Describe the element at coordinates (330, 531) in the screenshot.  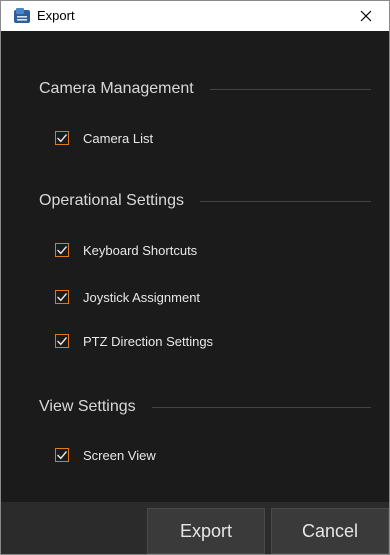
I see `cancel-button: Cancel` at that location.